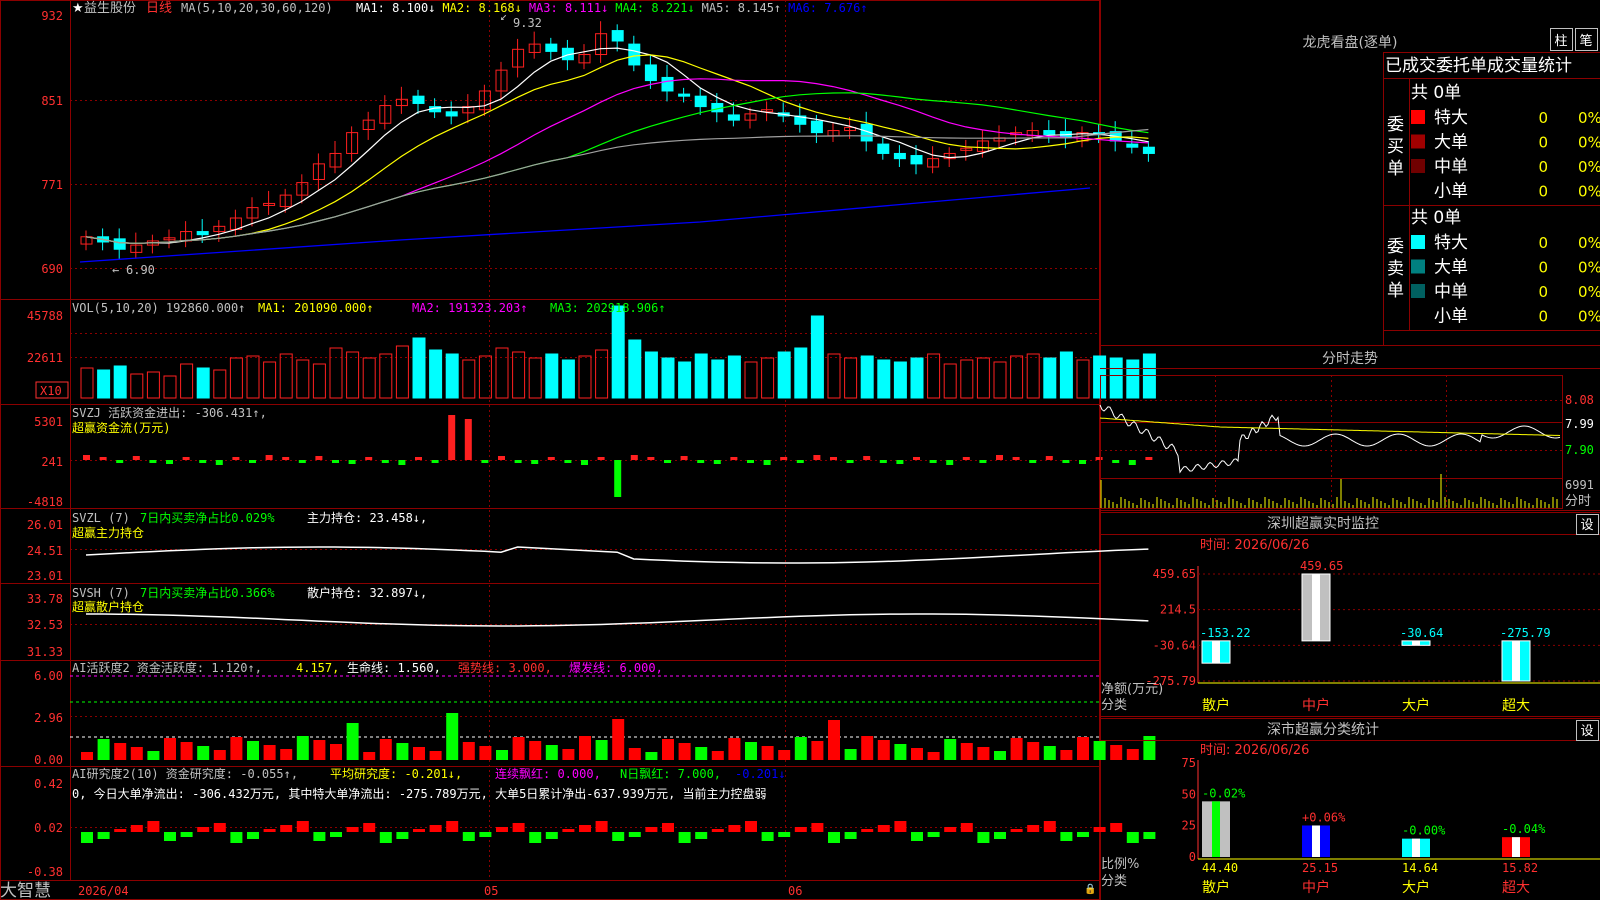 Image resolution: width=1600 pixels, height=900 pixels. I want to click on intraday-y-3: 7.90, so click(1579, 450).